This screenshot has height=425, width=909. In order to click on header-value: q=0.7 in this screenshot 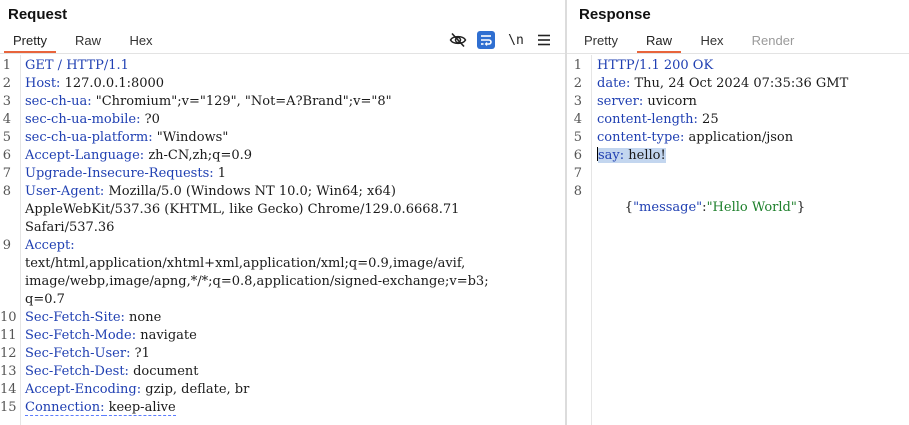, I will do `click(45, 299)`.